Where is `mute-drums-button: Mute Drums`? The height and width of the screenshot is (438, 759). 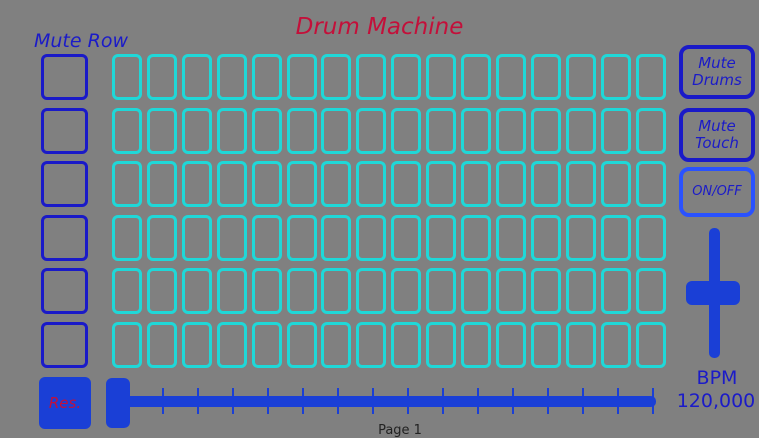 mute-drums-button: Mute Drums is located at coordinates (717, 72).